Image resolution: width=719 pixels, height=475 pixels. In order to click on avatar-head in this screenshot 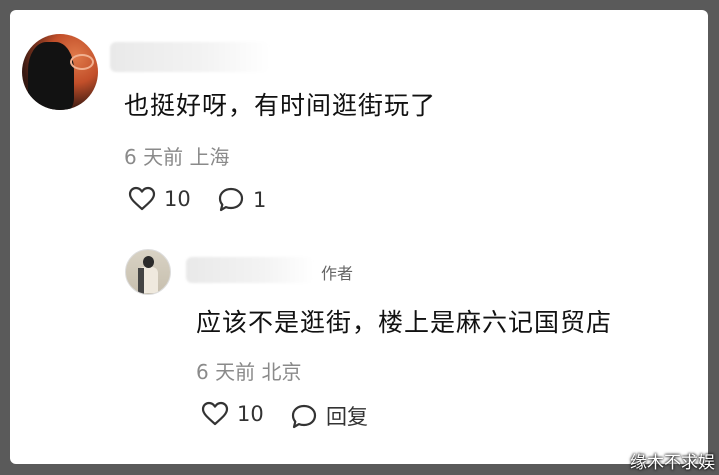, I will do `click(148, 262)`.